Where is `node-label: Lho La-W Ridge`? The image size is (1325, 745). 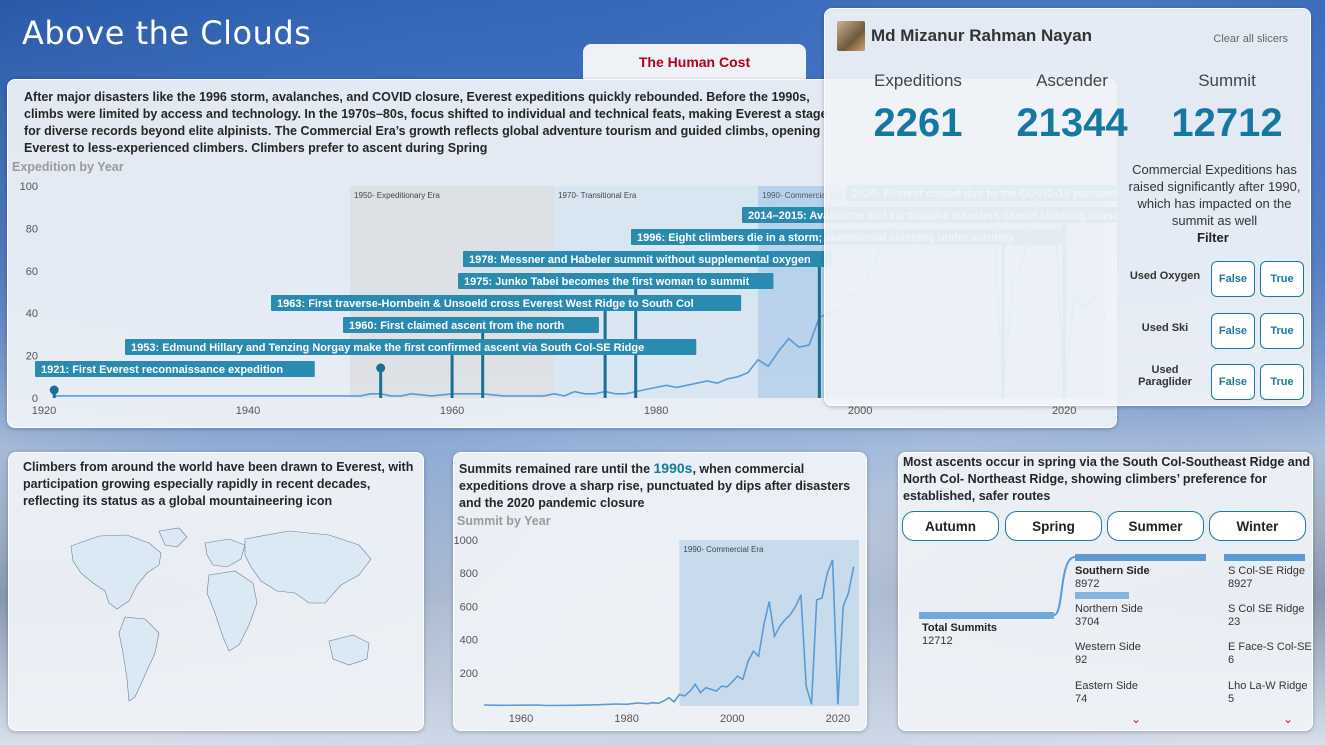
node-label: Lho La-W Ridge is located at coordinates (1268, 686).